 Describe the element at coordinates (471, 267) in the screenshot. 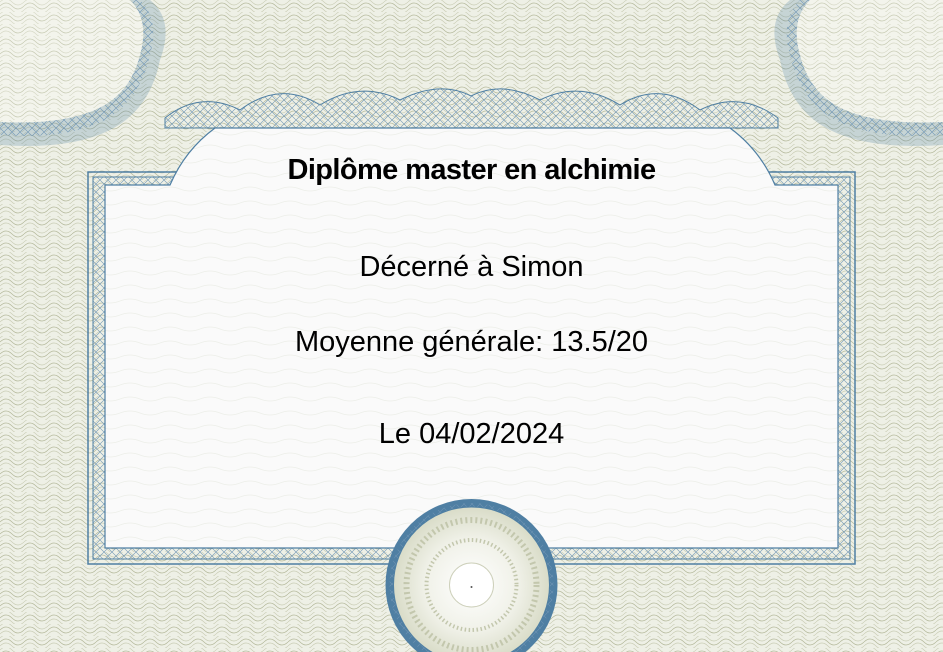

I see `recipient-line: Décerné à Simon` at that location.